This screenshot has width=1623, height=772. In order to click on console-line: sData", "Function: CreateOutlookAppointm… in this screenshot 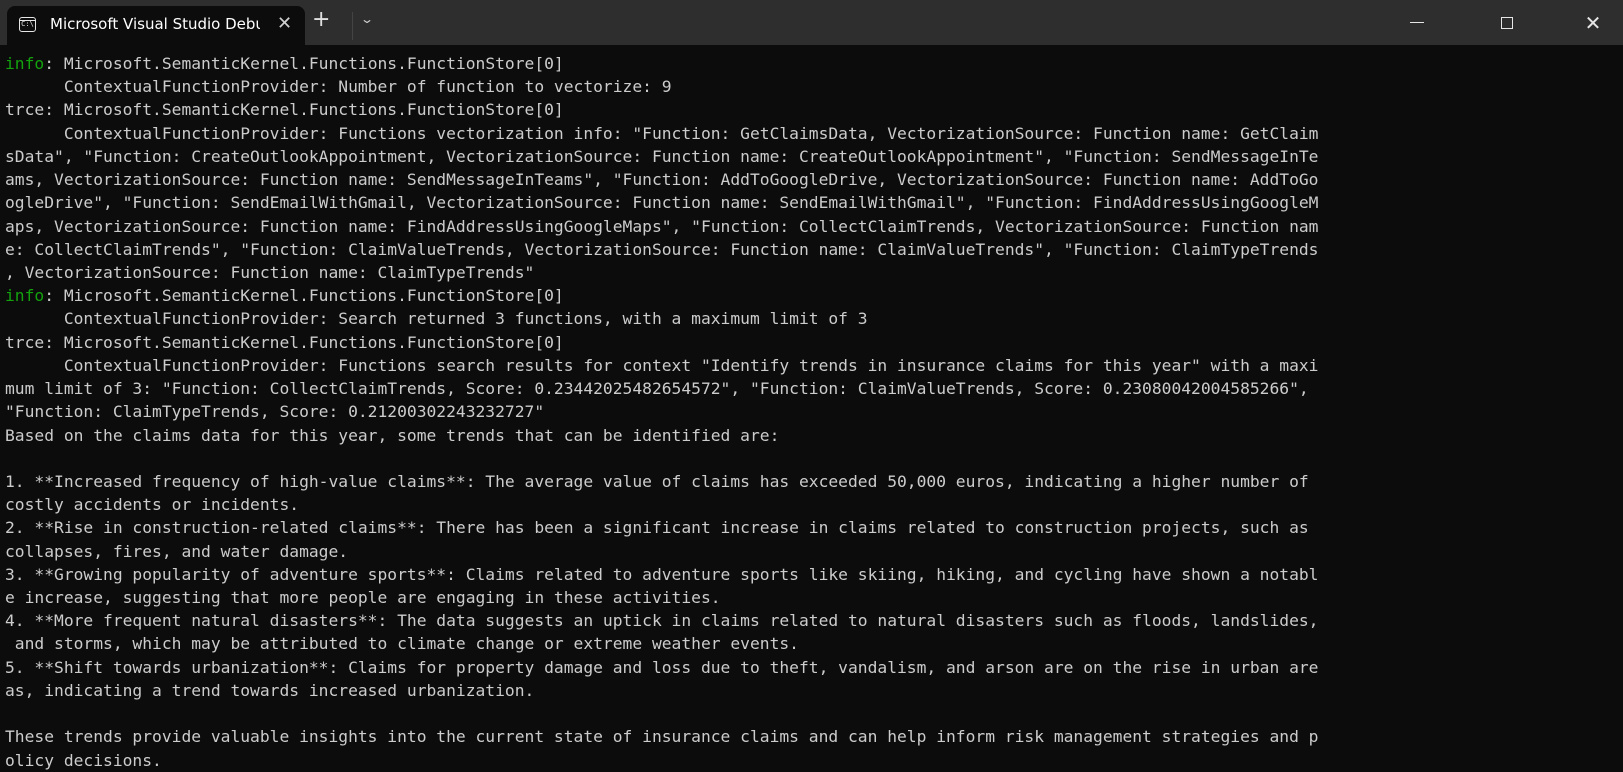, I will do `click(812, 156)`.